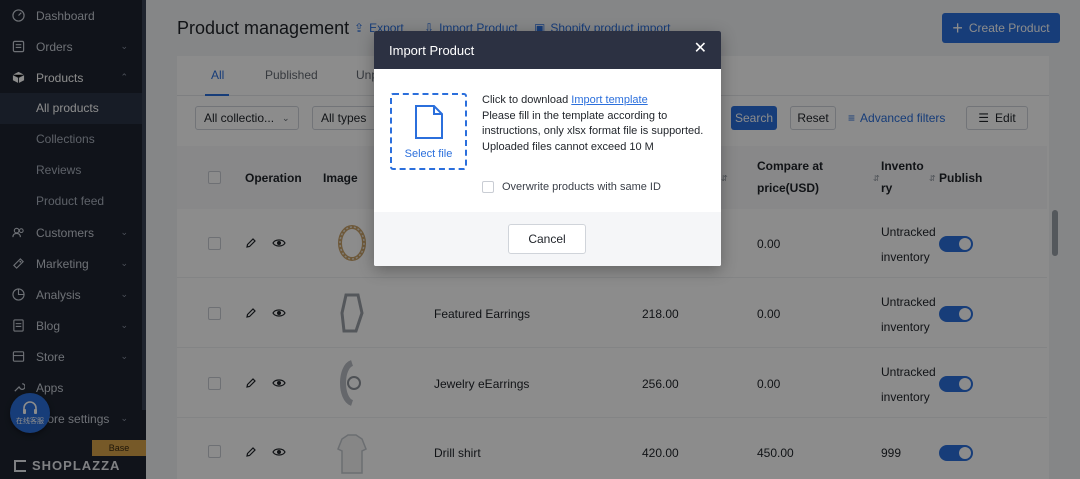 This screenshot has height=479, width=1080. I want to click on dialog-footer: Cancel, so click(547, 239).